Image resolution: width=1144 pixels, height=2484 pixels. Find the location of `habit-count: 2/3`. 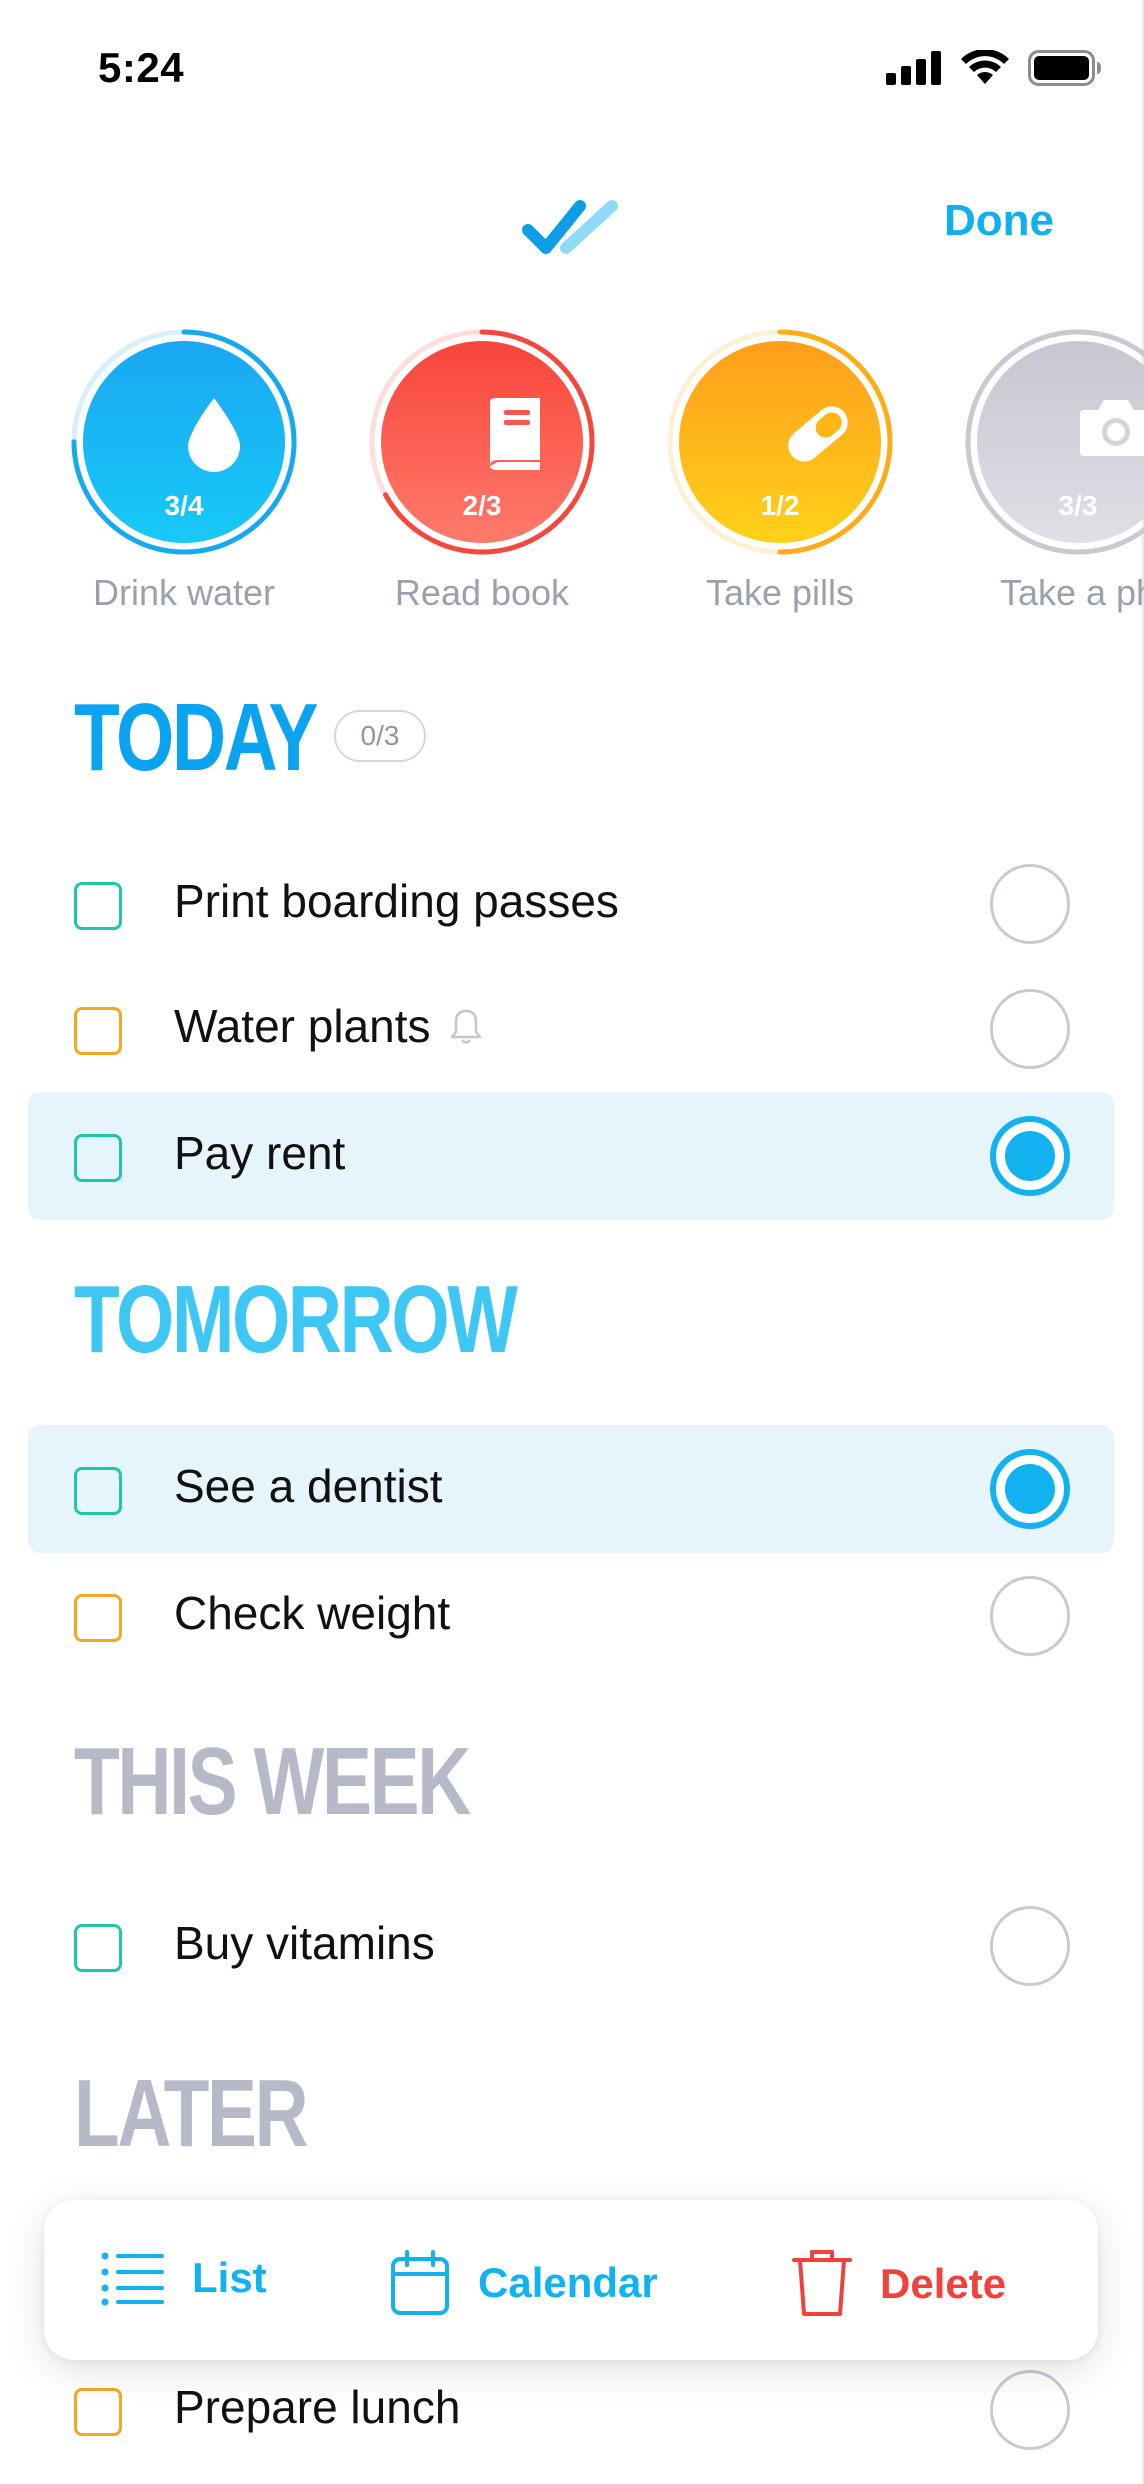

habit-count: 2/3 is located at coordinates (482, 505).